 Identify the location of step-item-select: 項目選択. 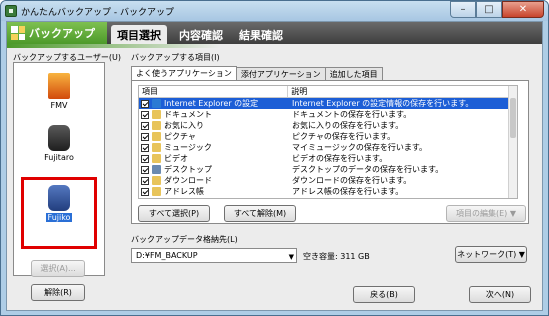
(139, 34).